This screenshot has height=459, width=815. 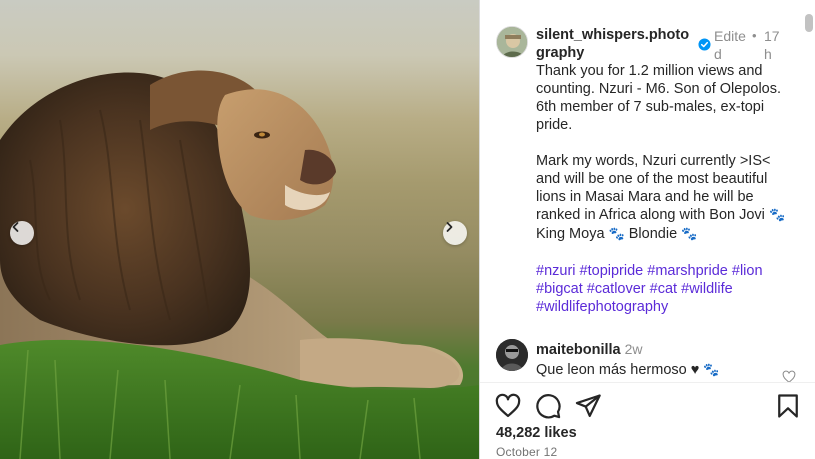 I want to click on likes-count: 48,282 likes, so click(x=536, y=433).